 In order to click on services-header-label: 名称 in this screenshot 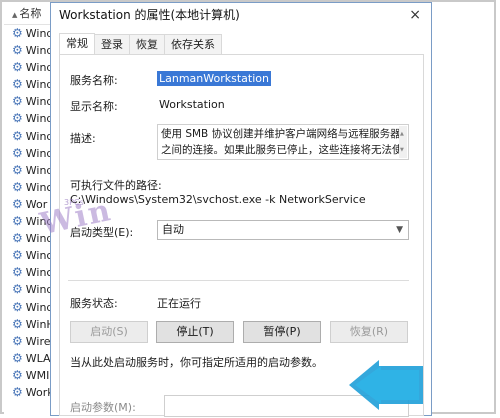, I will do `click(30, 13)`.